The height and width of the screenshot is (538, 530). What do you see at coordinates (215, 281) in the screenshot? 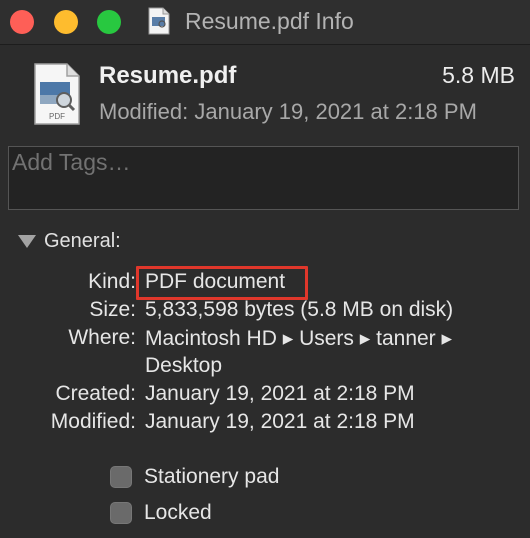
I see `kind-value: PDF document` at bounding box center [215, 281].